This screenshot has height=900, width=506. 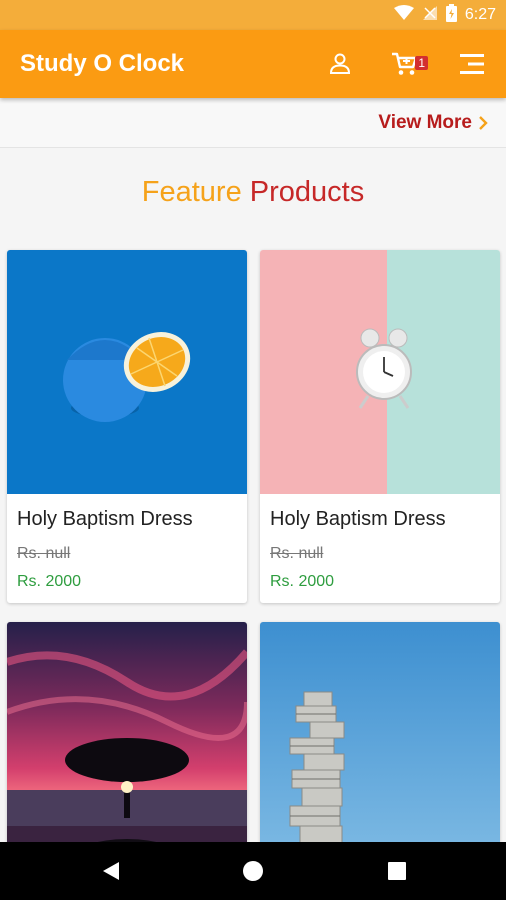 What do you see at coordinates (425, 122) in the screenshot?
I see `view-more-label: View More` at bounding box center [425, 122].